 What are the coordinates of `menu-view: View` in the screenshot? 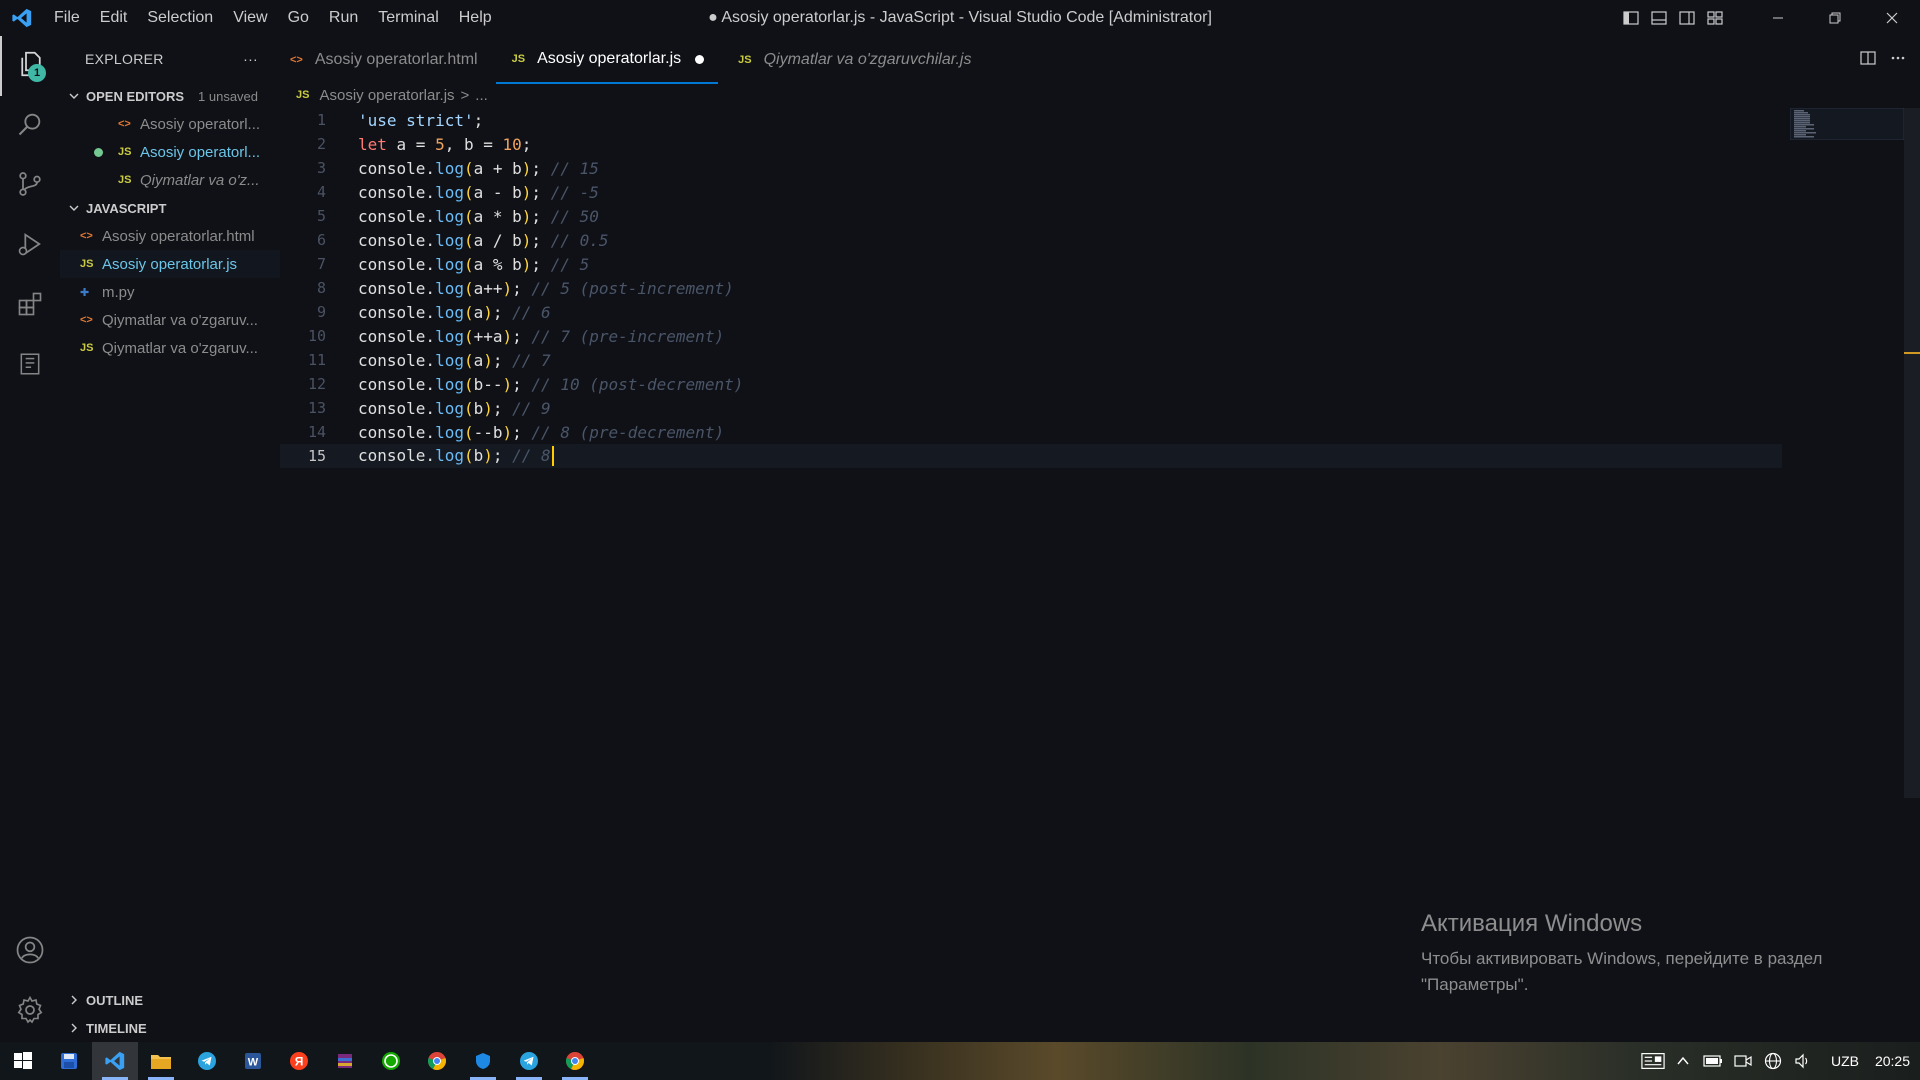 It's located at (250, 18).